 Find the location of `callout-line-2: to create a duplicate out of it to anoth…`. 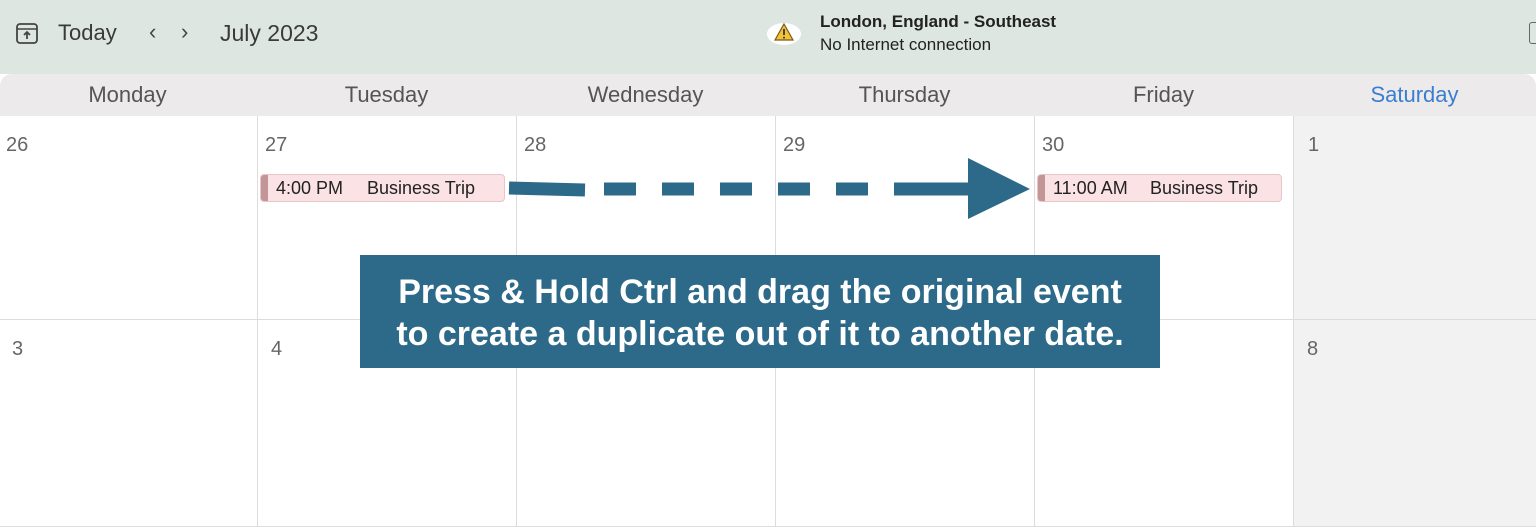

callout-line-2: to create a duplicate out of it to anoth… is located at coordinates (760, 334).